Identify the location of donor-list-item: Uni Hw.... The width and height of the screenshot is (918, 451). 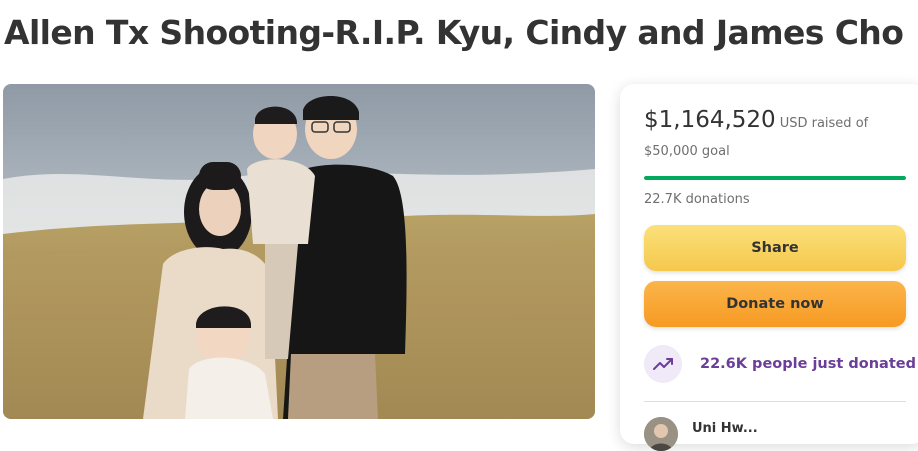
(701, 434).